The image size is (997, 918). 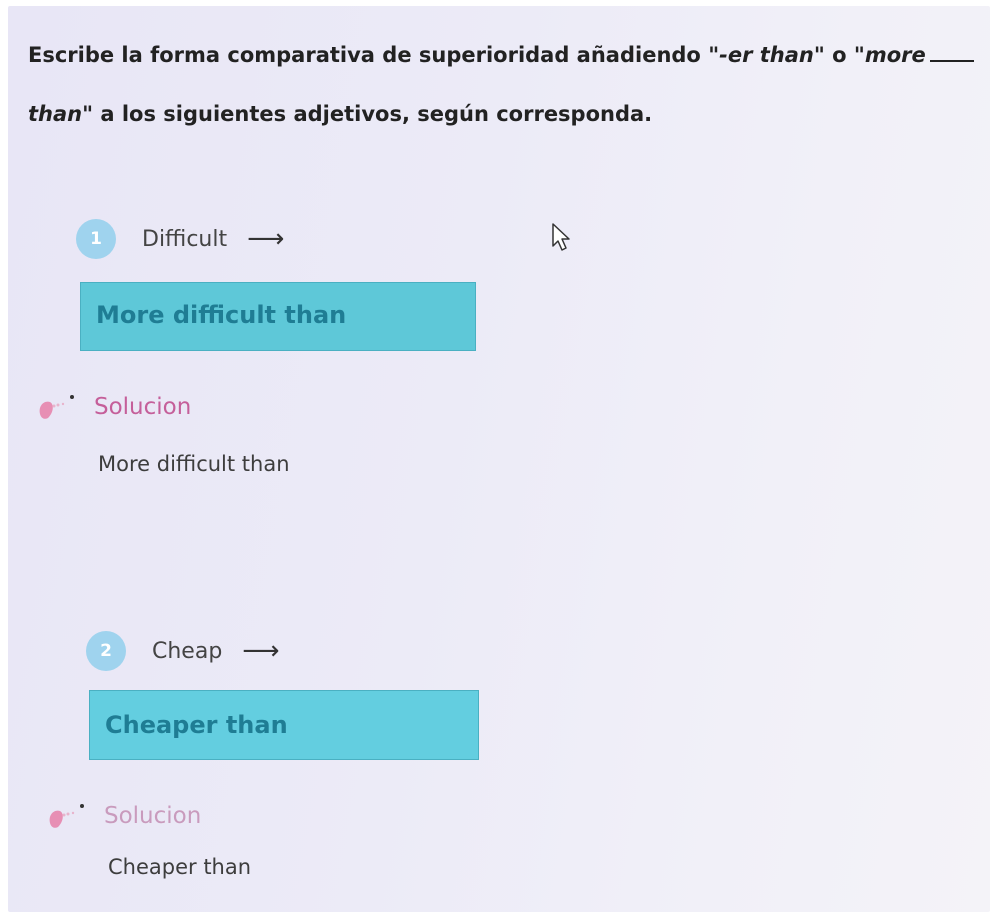 I want to click on question-2: 2 Cheap ⟶, so click(x=183, y=651).